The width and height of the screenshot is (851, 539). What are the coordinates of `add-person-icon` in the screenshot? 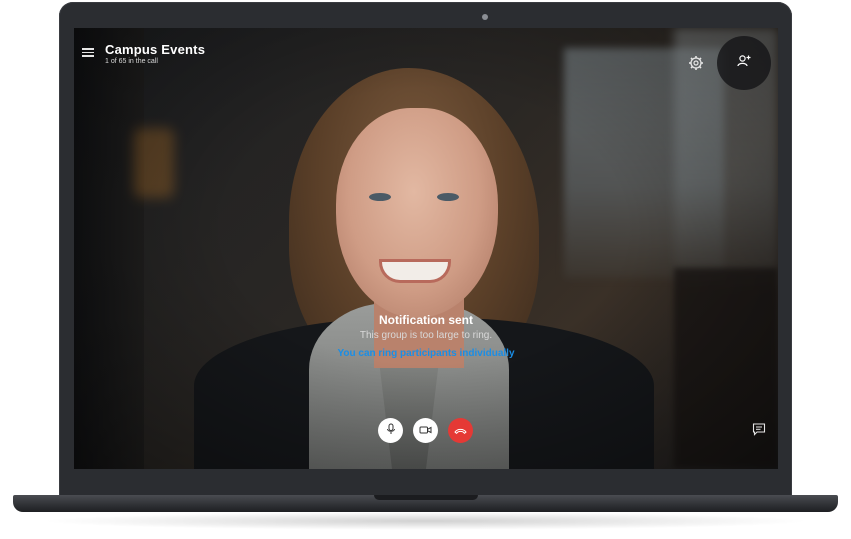 It's located at (744, 63).